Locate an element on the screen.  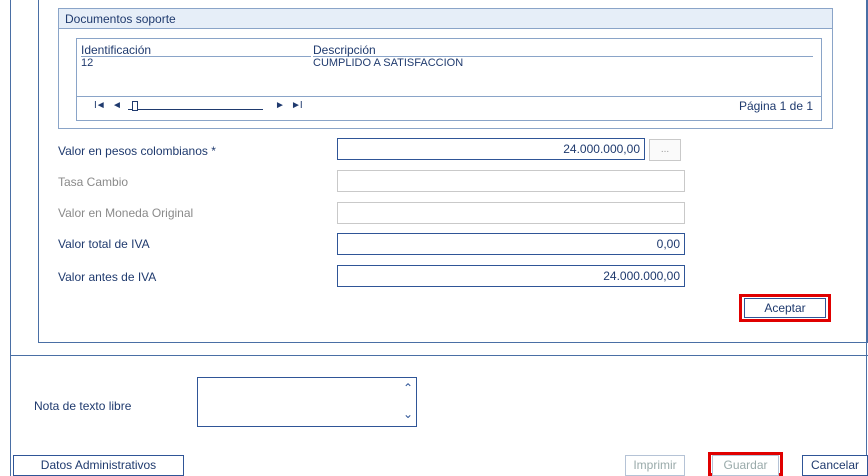
valor-moneda-input is located at coordinates (511, 213).